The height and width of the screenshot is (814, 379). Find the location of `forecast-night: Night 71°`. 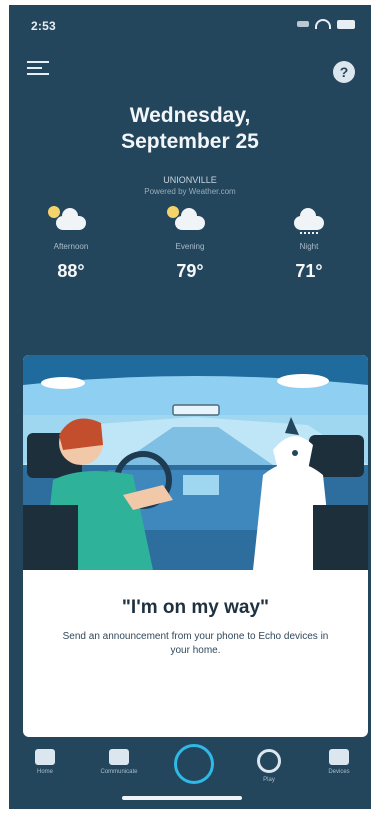

forecast-night: Night 71° is located at coordinates (309, 245).